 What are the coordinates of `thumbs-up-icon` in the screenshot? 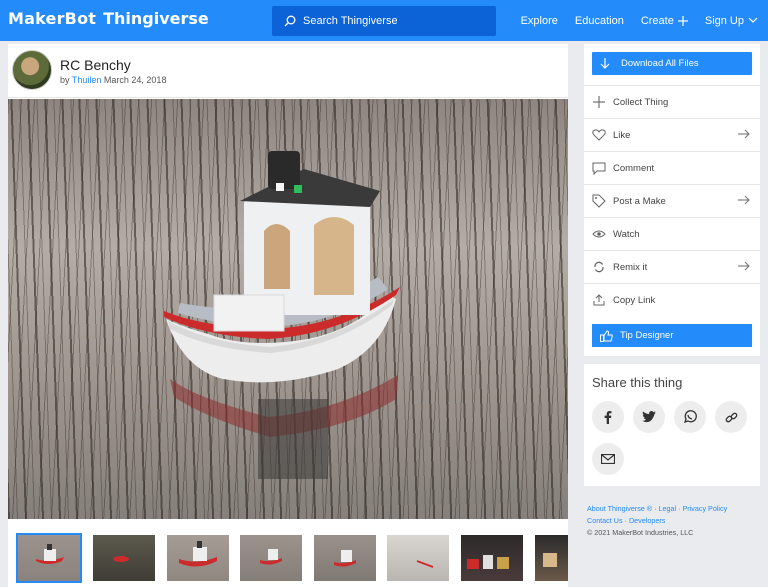 It's located at (606, 335).